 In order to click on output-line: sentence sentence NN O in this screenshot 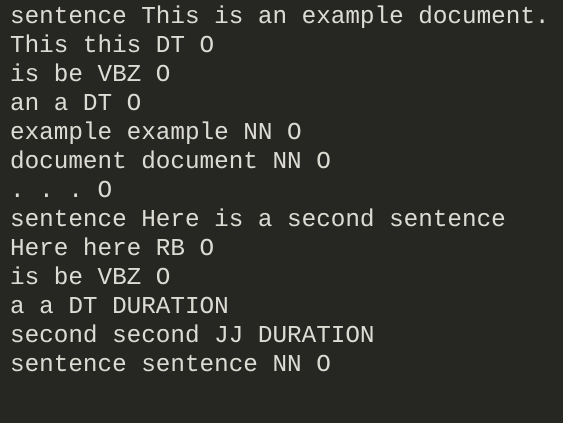, I will do `click(170, 365)`.